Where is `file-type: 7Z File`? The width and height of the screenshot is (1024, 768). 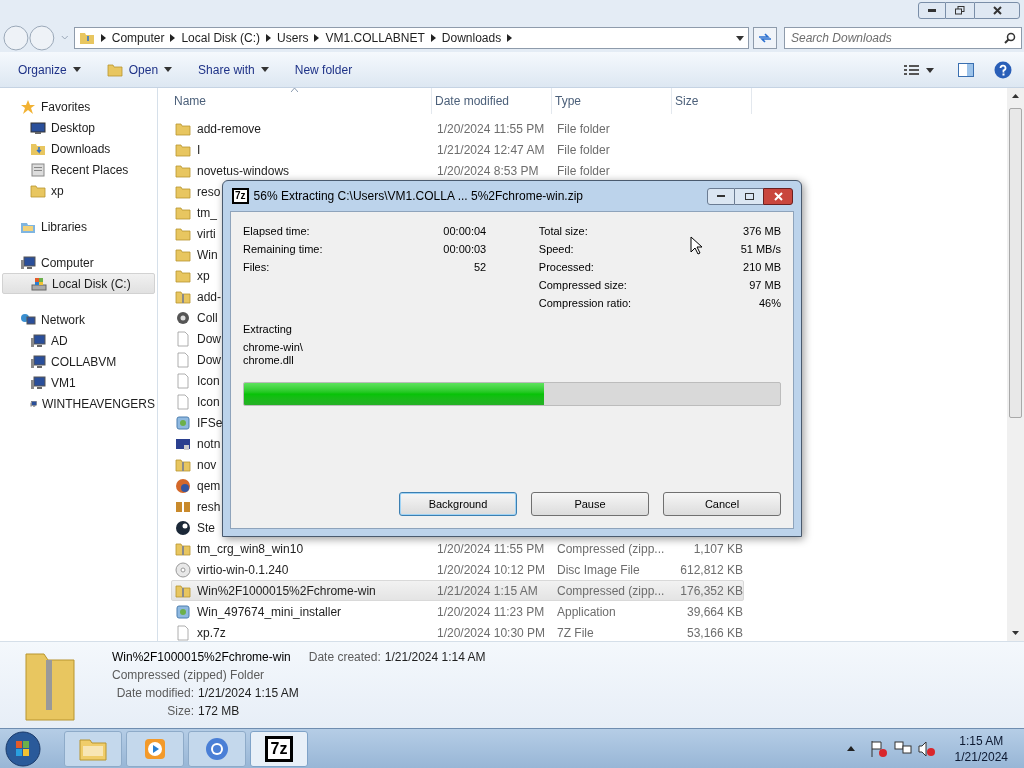 file-type: 7Z File is located at coordinates (575, 632).